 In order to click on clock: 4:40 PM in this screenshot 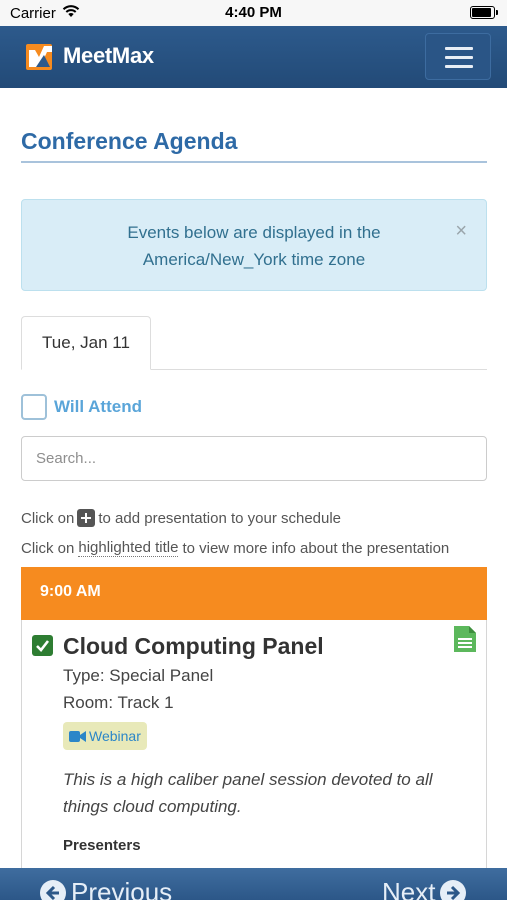, I will do `click(253, 12)`.